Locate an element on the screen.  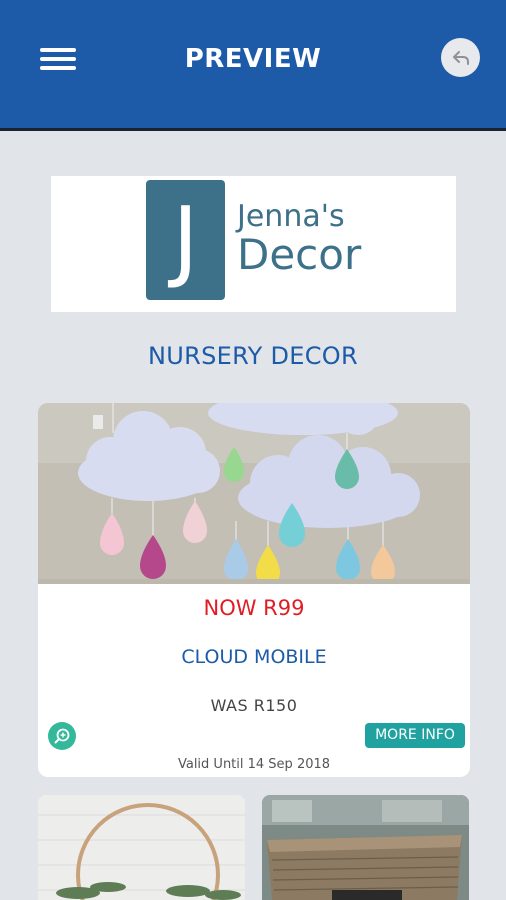
logo-line-2: Decor is located at coordinates (299, 254).